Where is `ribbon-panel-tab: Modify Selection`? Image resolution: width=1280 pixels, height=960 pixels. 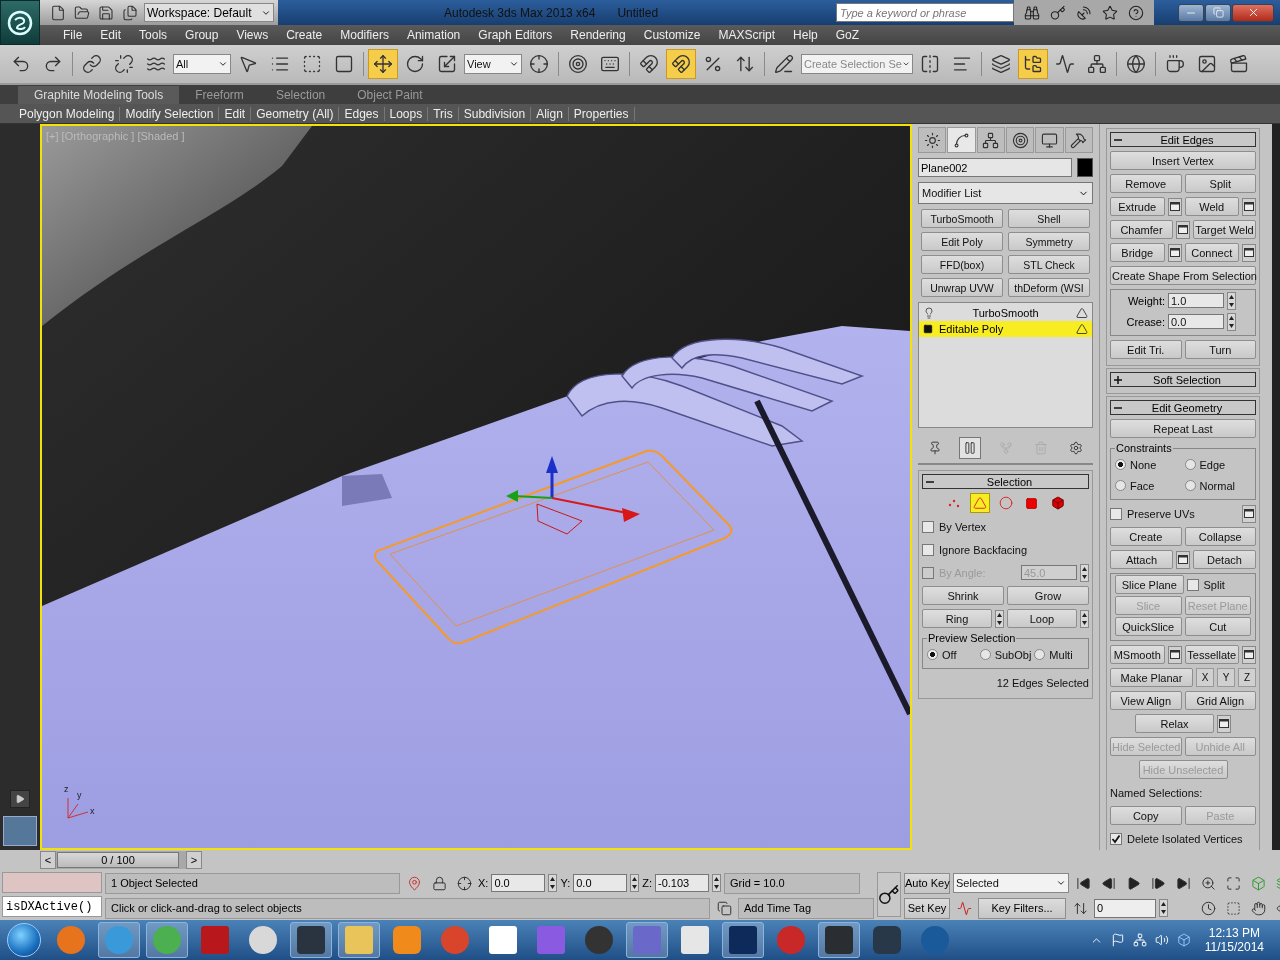 ribbon-panel-tab: Modify Selection is located at coordinates (170, 113).